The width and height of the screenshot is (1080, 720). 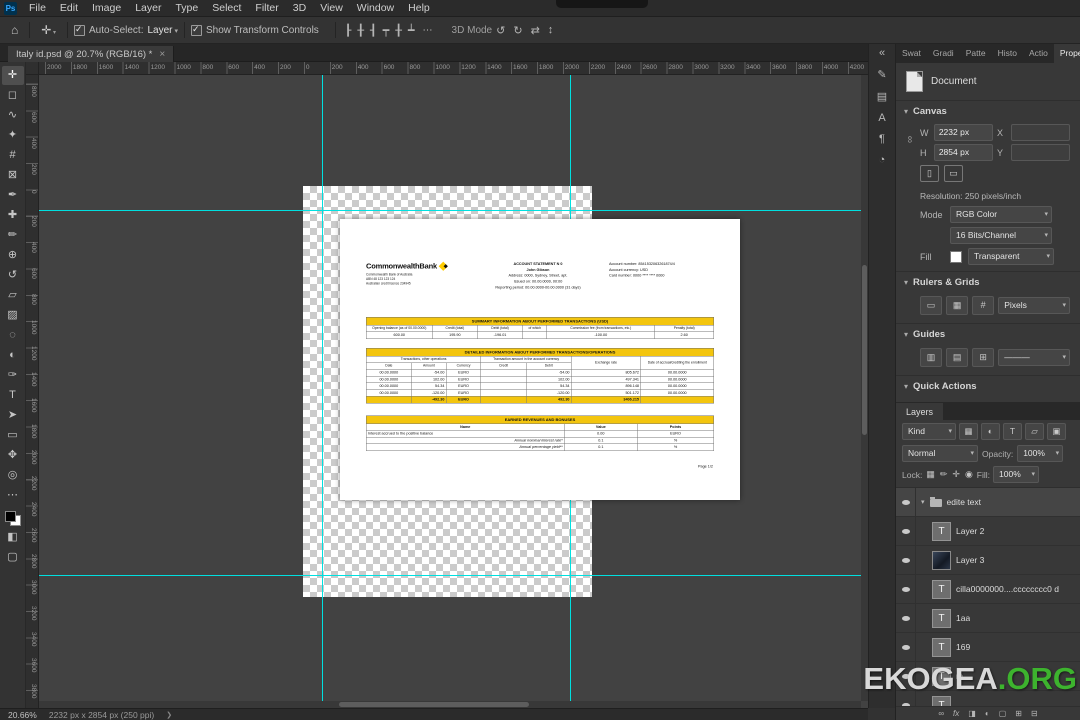 What do you see at coordinates (931, 357) in the screenshot?
I see `toggle-guides-icon: ▥` at bounding box center [931, 357].